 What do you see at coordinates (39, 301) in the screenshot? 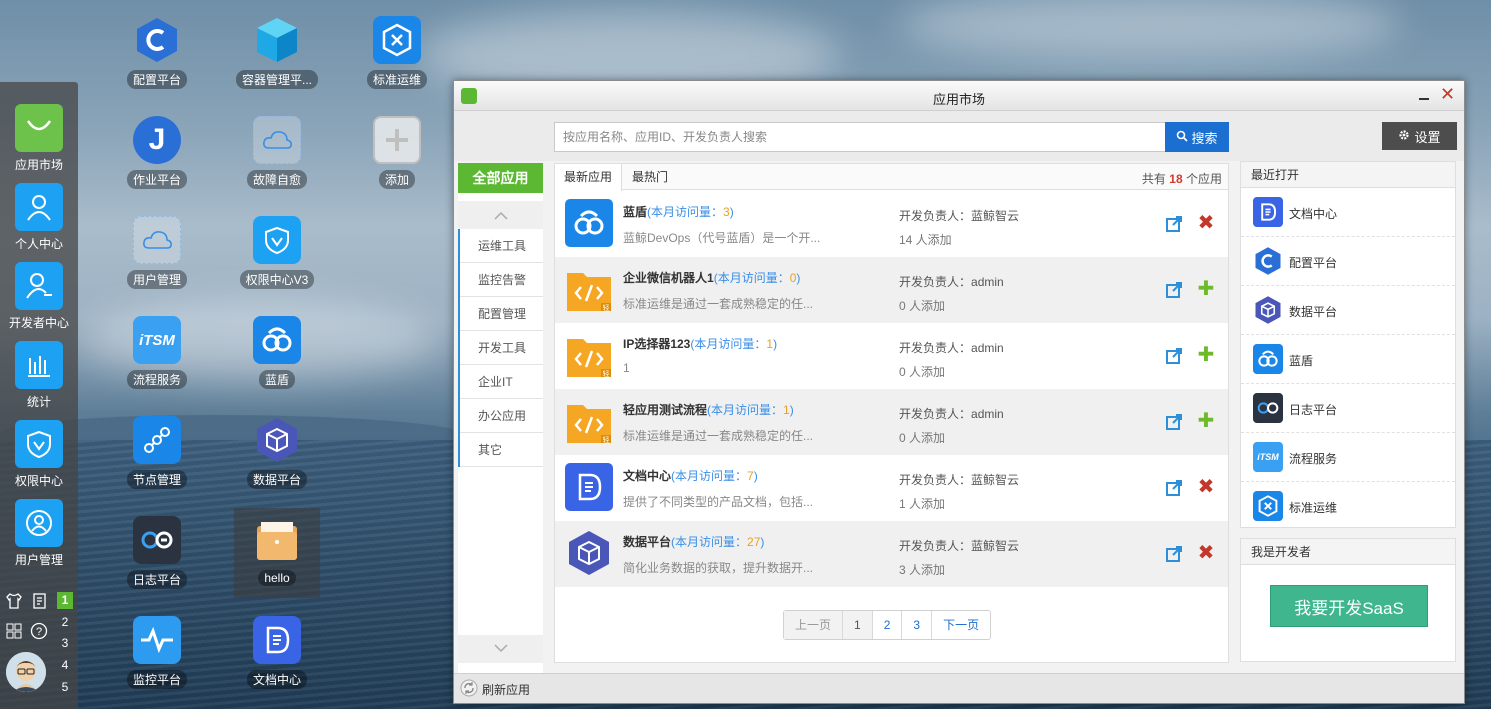
I see `dock-item-developer-center: 开发者中心` at bounding box center [39, 301].